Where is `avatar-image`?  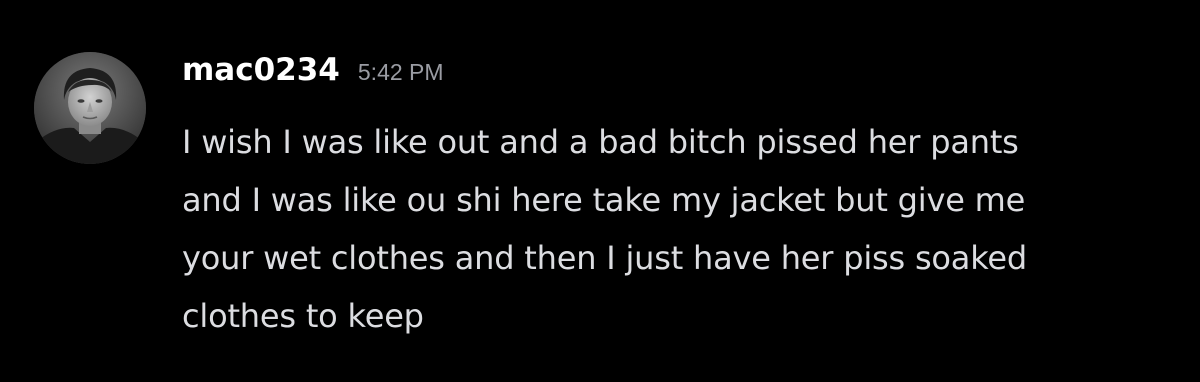 avatar-image is located at coordinates (90, 108).